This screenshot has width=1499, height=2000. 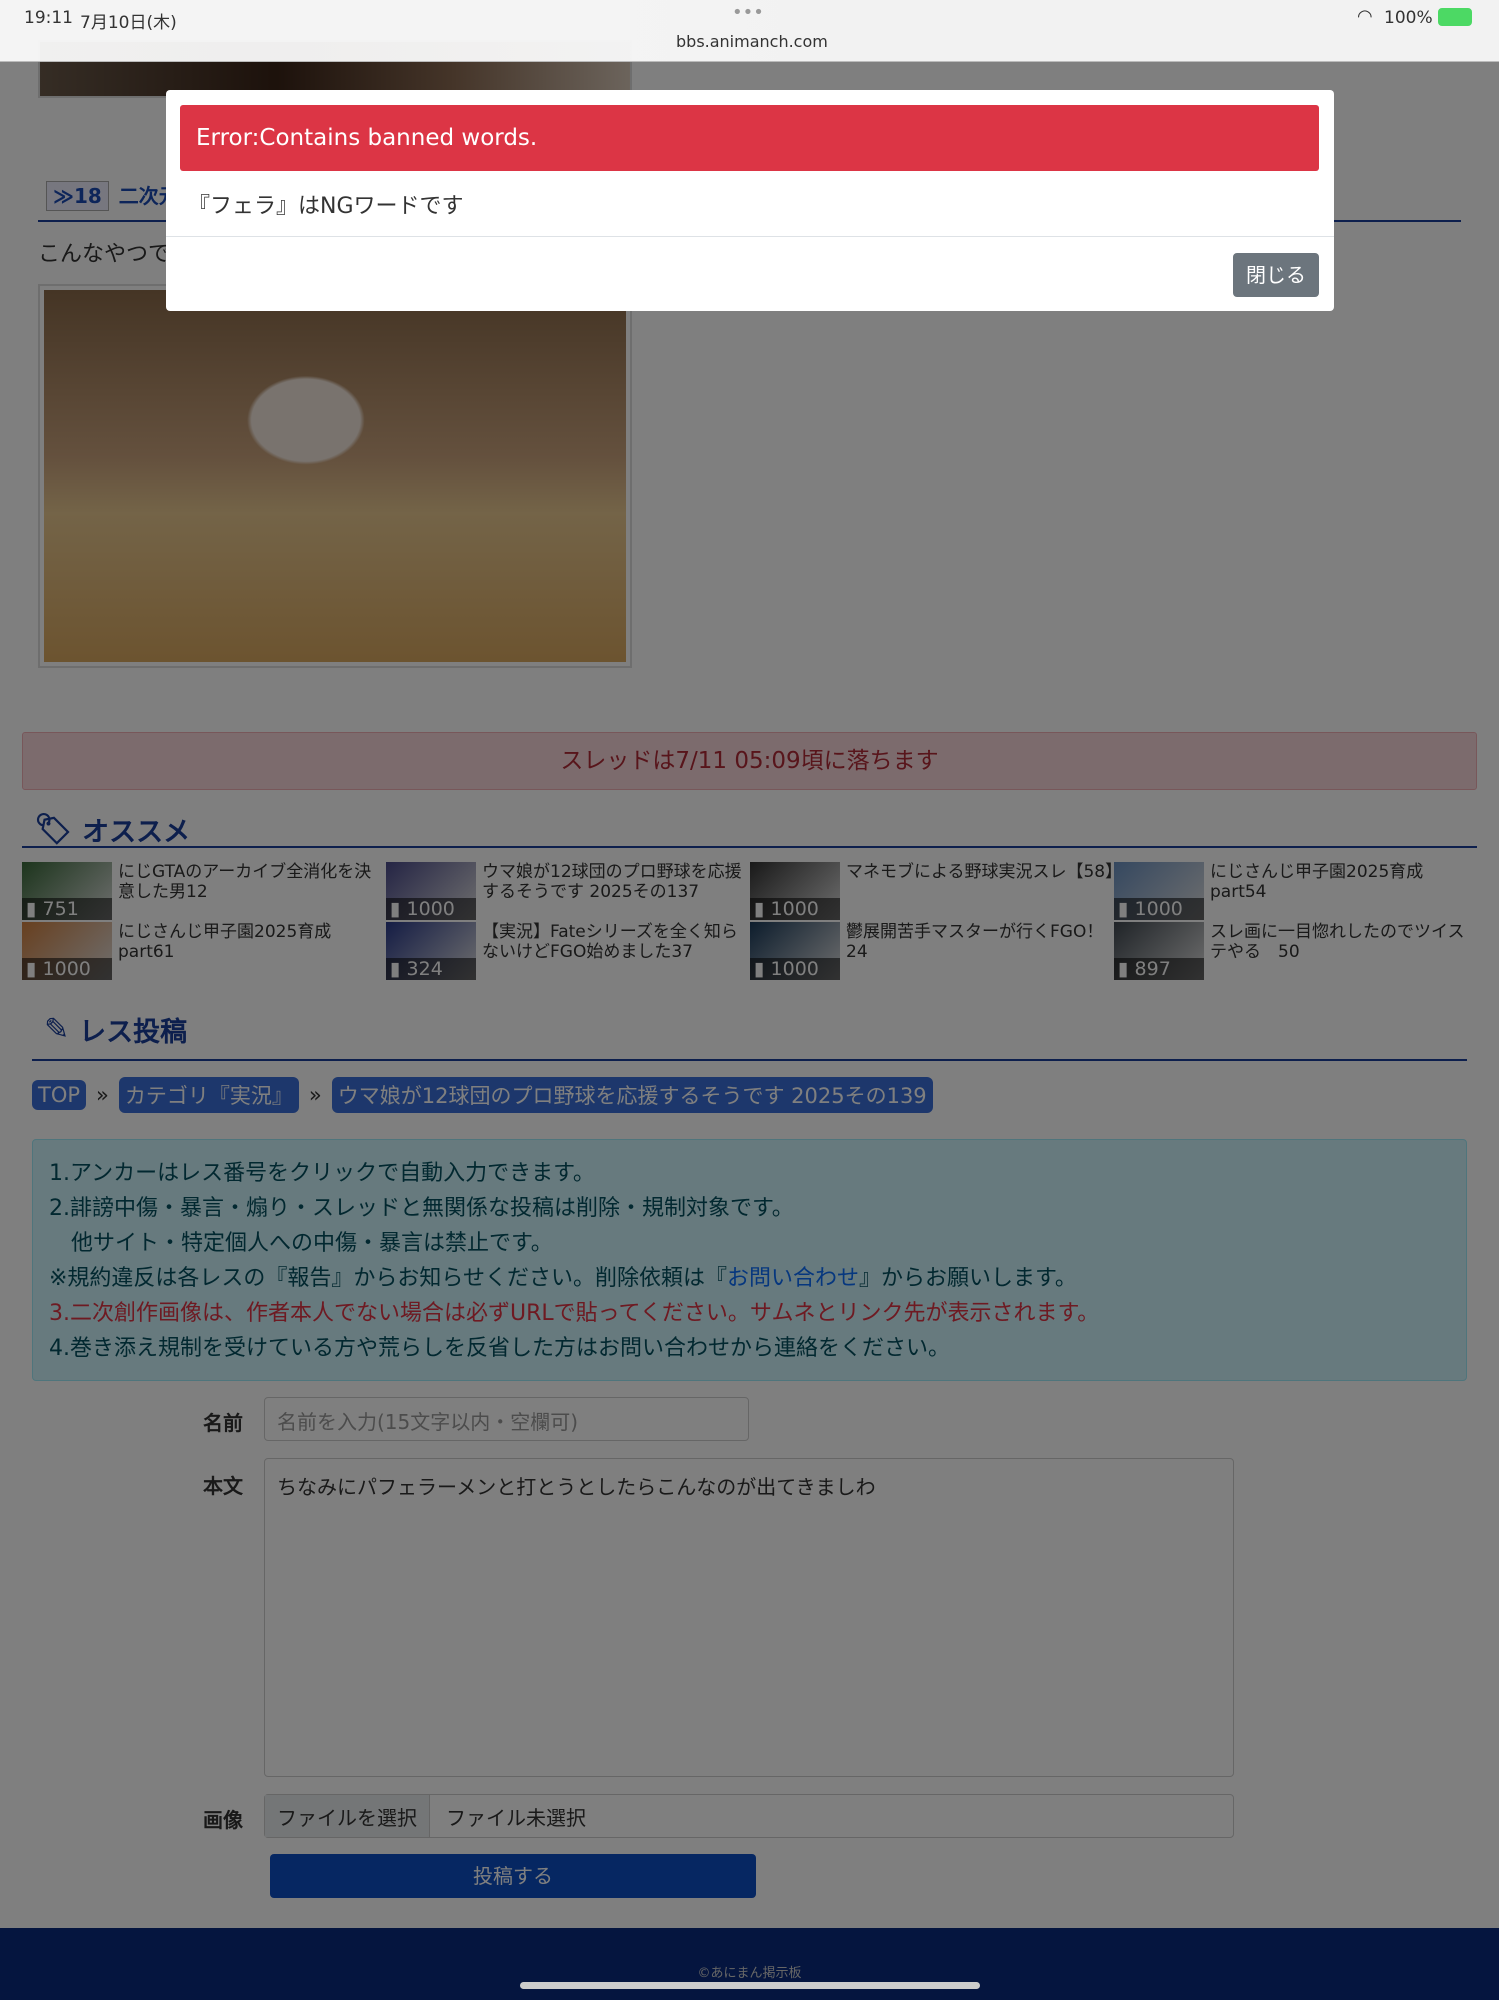 What do you see at coordinates (1408, 18) in the screenshot?
I see `battery-percent: 100%` at bounding box center [1408, 18].